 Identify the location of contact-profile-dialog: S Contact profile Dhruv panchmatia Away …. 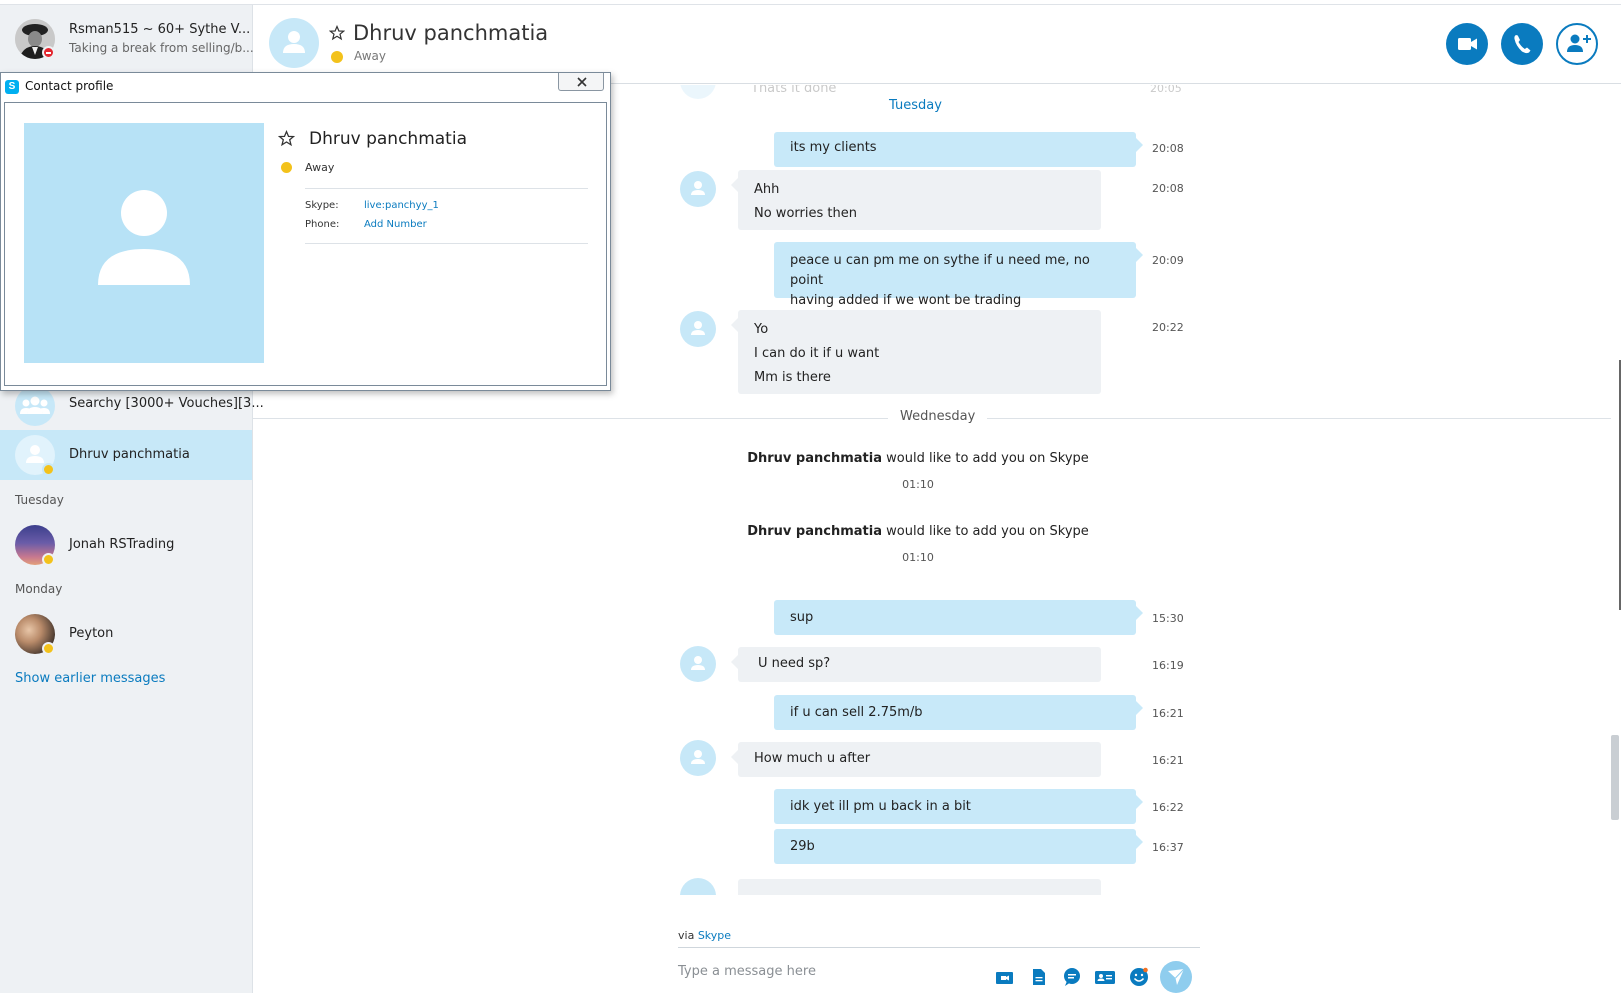
(305, 231).